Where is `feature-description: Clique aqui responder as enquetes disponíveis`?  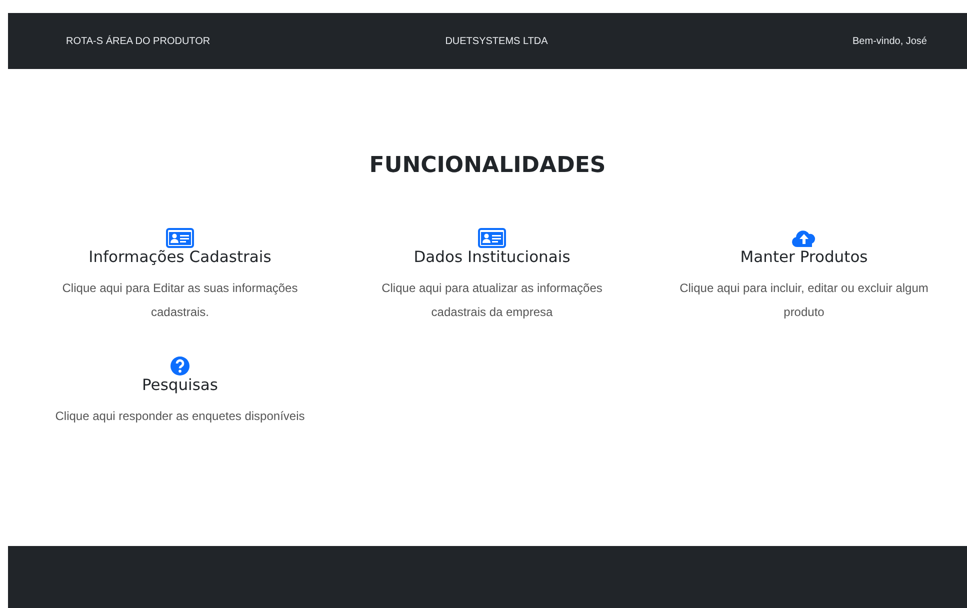
feature-description: Clique aqui responder as enquetes disponíveis is located at coordinates (180, 416).